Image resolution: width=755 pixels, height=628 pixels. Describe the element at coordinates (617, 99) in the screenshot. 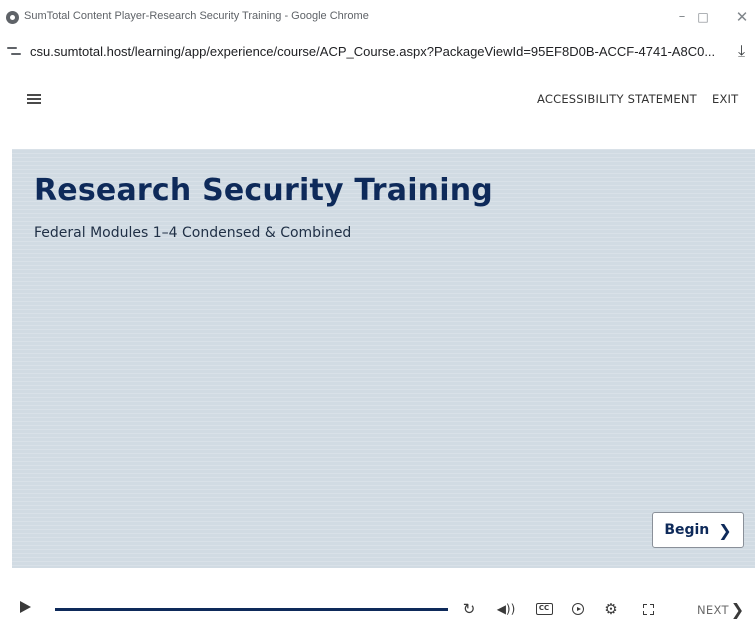

I see `accessibility-statement-link: ACCESSIBILITY STATEMENT` at that location.